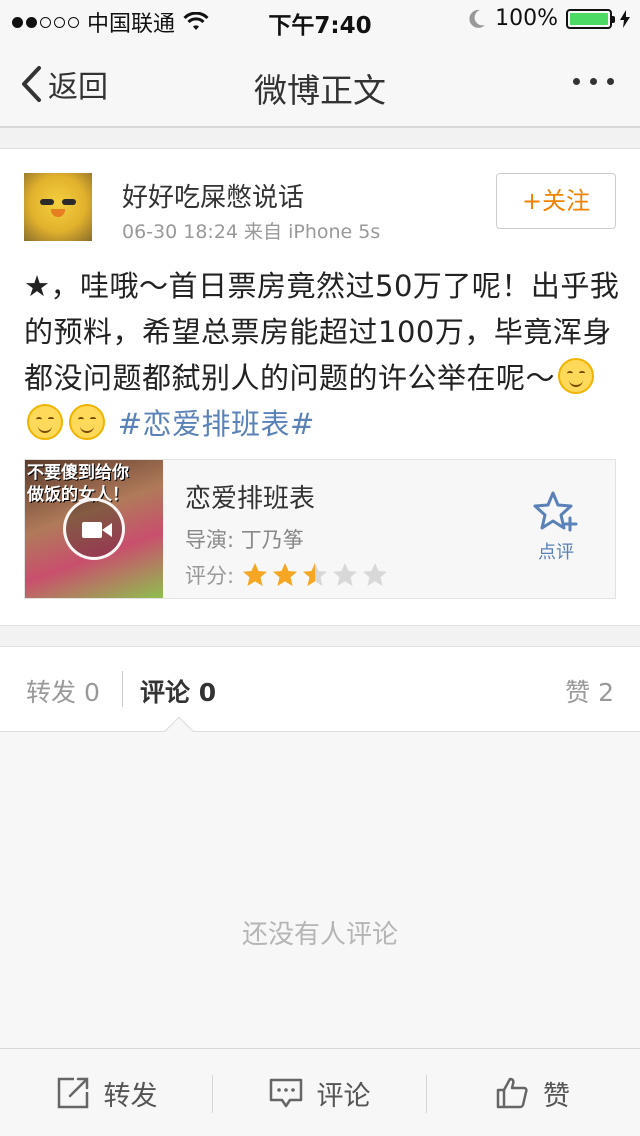  Describe the element at coordinates (532, 1092) in the screenshot. I see `like-button: 赞` at that location.